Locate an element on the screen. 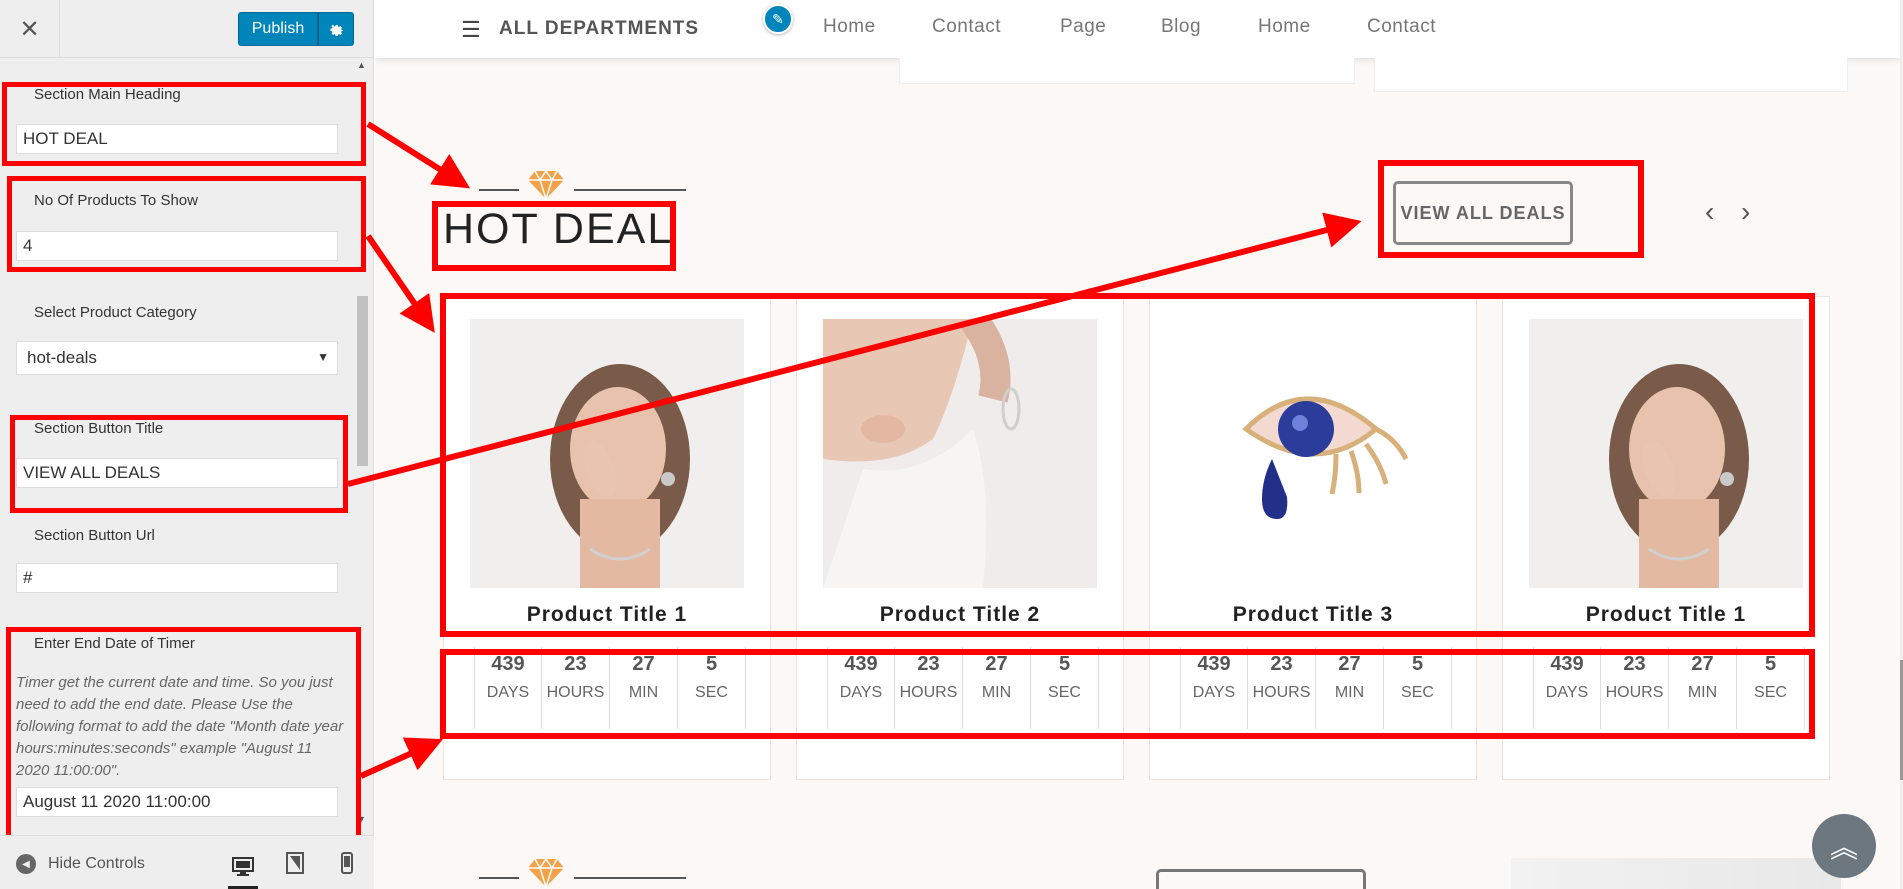 Image resolution: width=1903 pixels, height=889 pixels. double-chevron-up-icon: ︽ is located at coordinates (1843, 847).